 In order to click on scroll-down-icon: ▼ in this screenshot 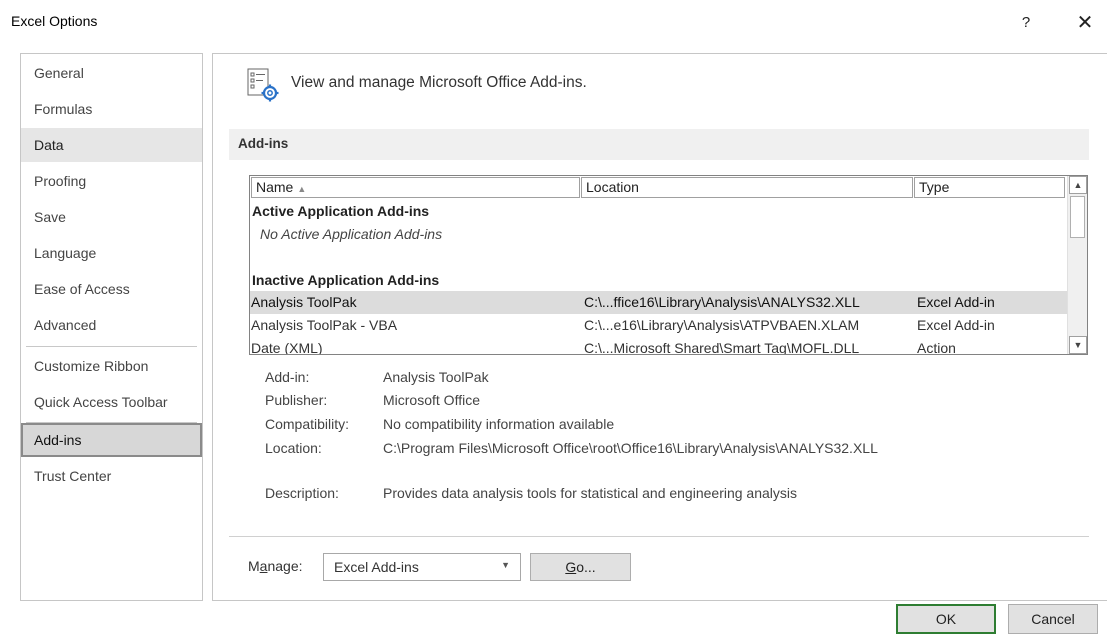, I will do `click(1078, 345)`.